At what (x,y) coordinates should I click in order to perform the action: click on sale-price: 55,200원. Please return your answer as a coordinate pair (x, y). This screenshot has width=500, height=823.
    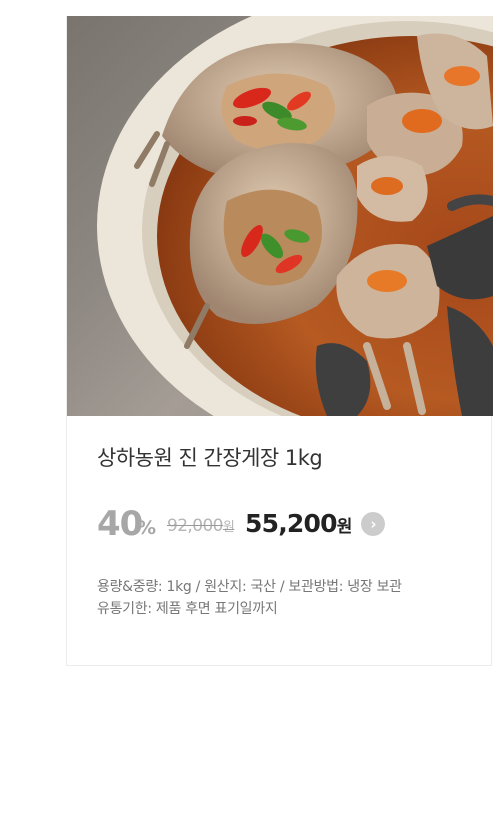
    Looking at the image, I should click on (298, 525).